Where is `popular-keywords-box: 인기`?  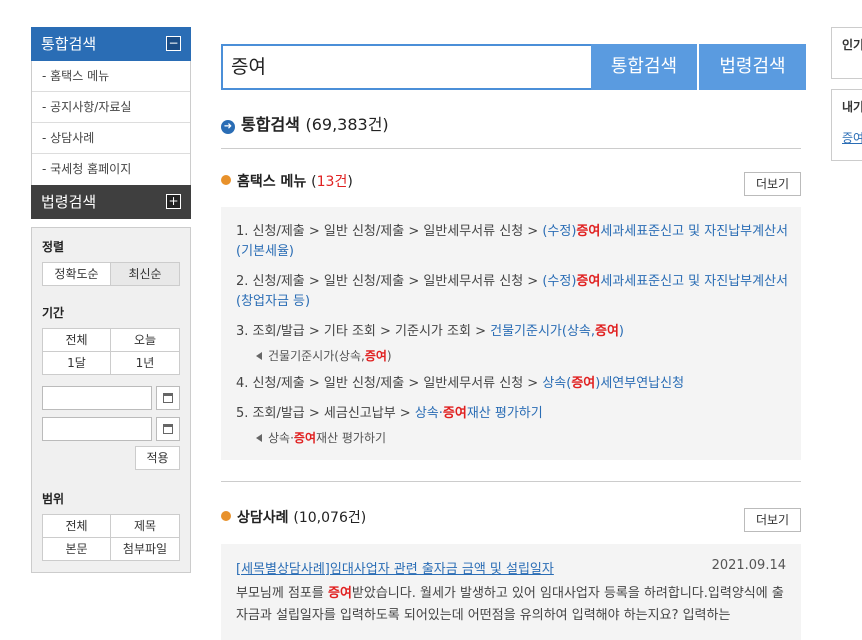 popular-keywords-box: 인기 is located at coordinates (846, 53).